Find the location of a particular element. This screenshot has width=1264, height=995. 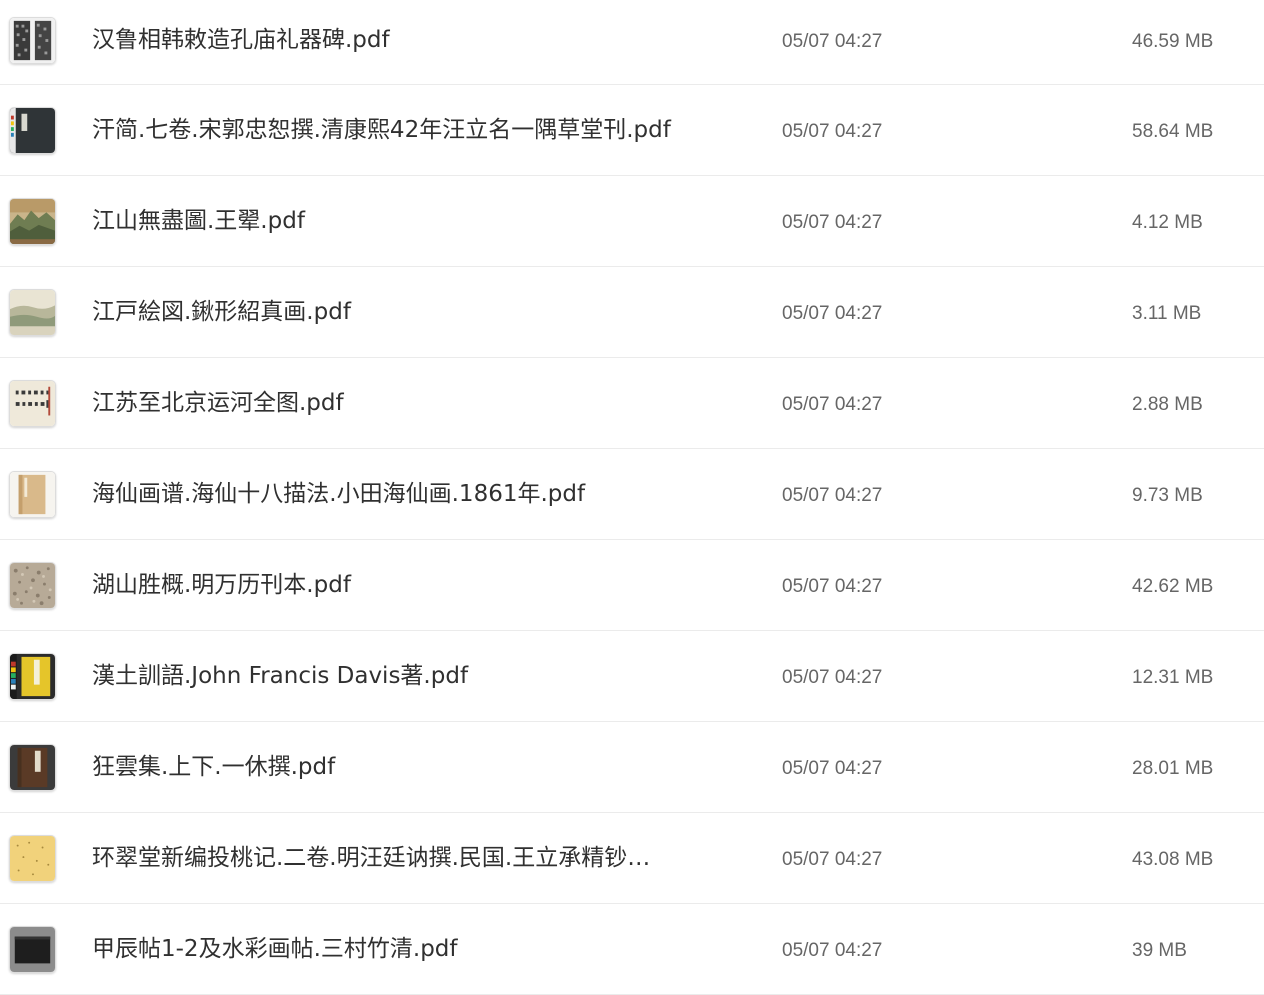

file-size: 42.62 MB is located at coordinates (1173, 586).